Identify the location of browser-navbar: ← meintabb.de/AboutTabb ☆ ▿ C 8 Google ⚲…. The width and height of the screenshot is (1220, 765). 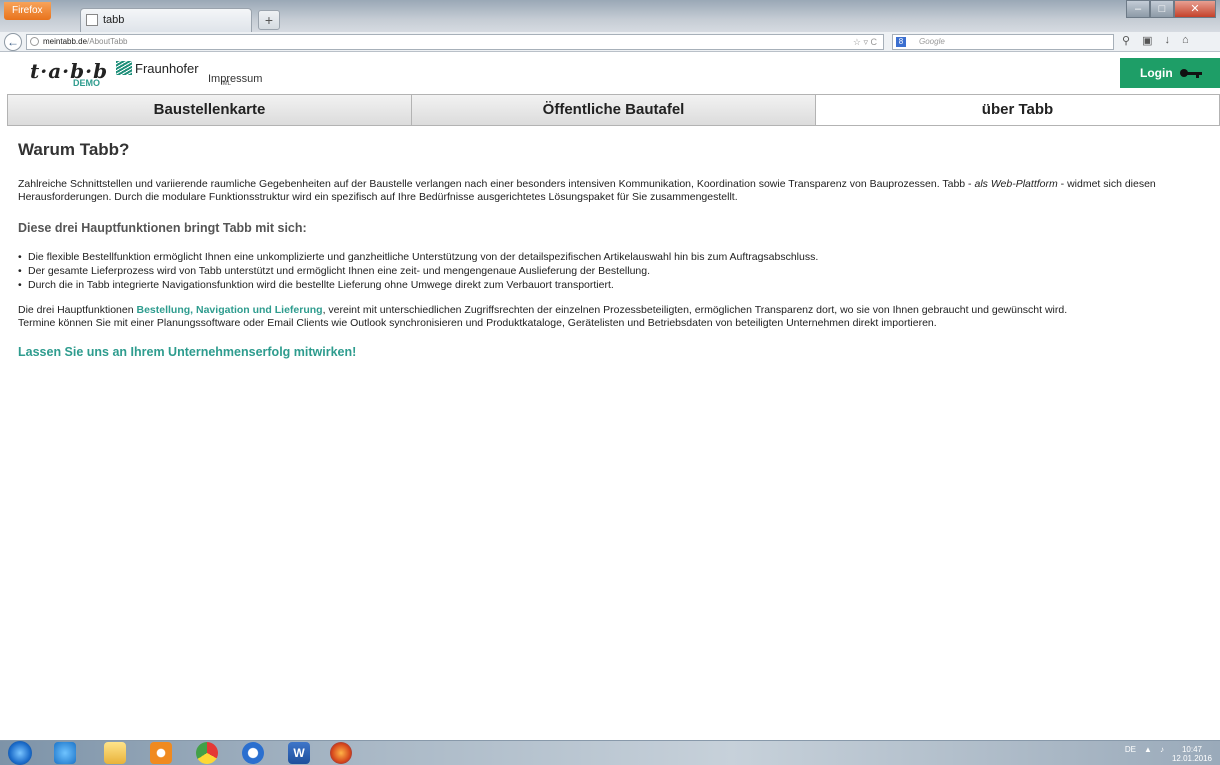
(610, 42).